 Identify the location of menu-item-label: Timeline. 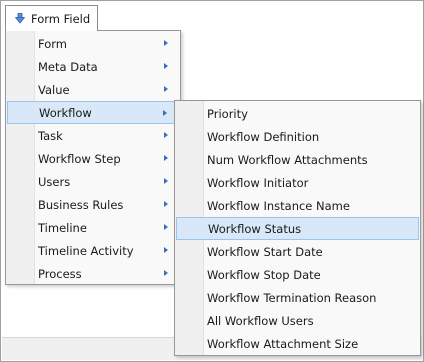
(62, 227).